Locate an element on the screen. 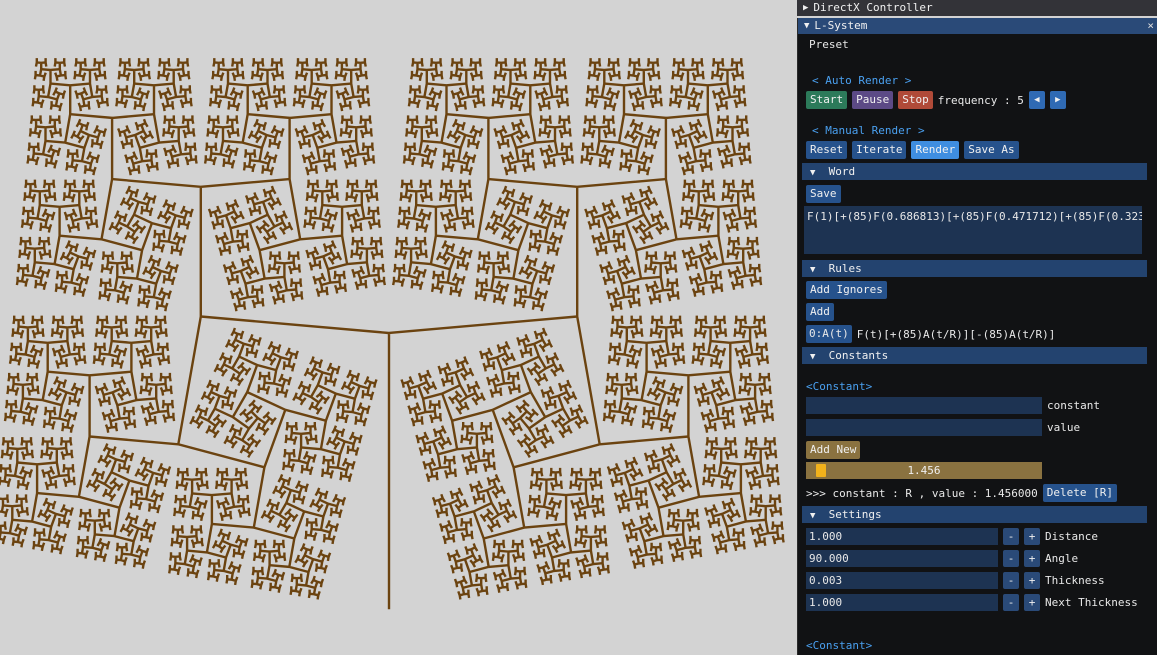 Image resolution: width=1157 pixels, height=655 pixels. manual-render-controls: Reset Iterate Render Save As is located at coordinates (912, 150).